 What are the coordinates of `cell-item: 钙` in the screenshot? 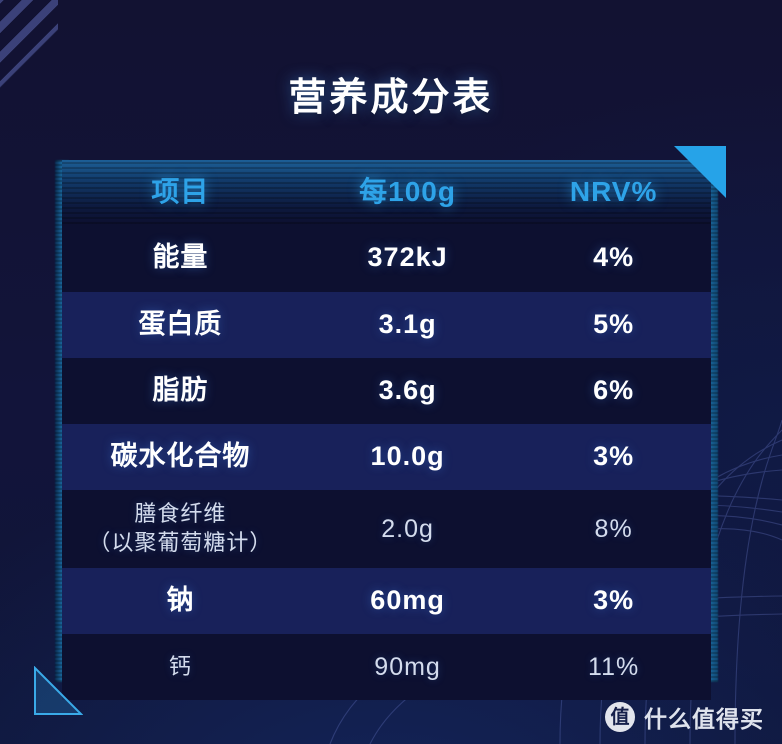 It's located at (180, 667).